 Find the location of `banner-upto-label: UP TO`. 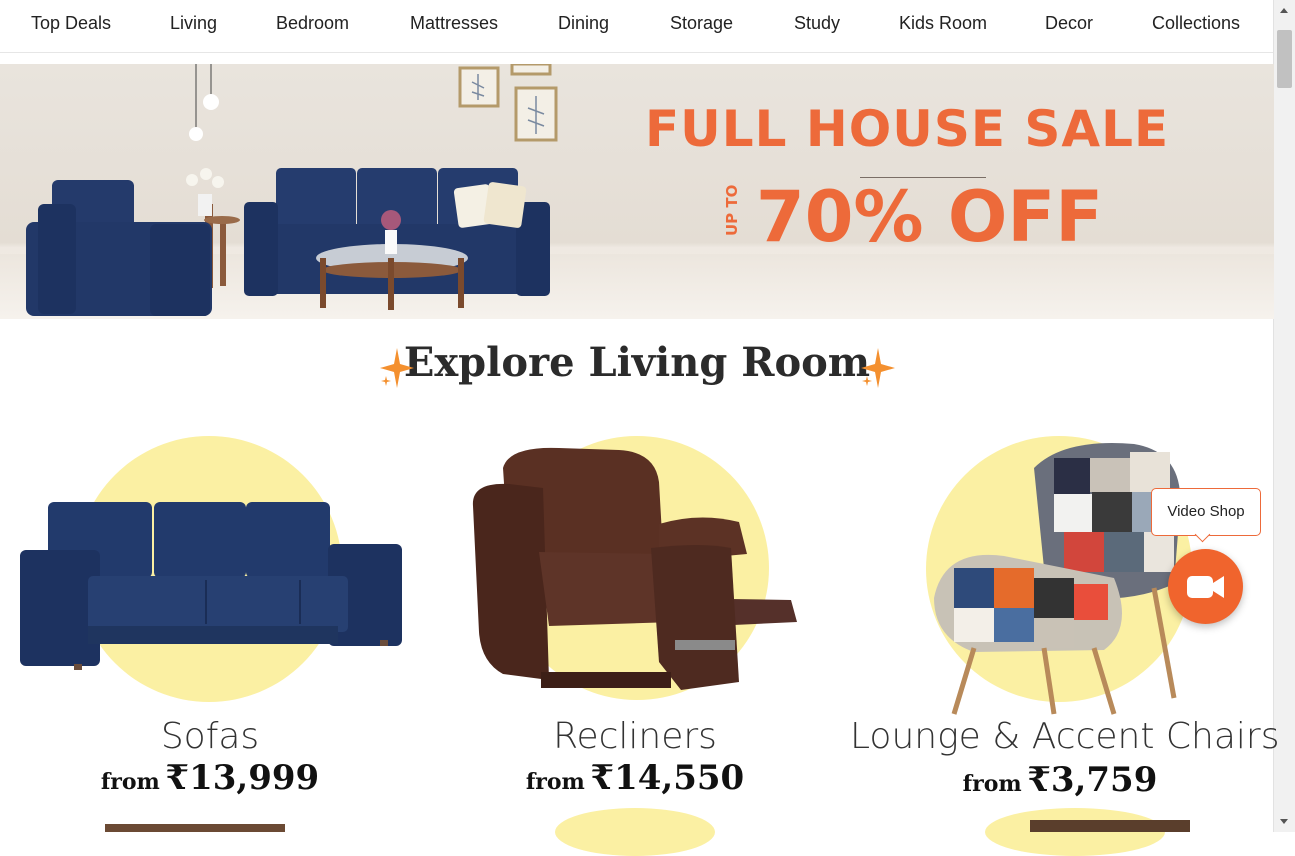

banner-upto-label: UP TO is located at coordinates (732, 210).